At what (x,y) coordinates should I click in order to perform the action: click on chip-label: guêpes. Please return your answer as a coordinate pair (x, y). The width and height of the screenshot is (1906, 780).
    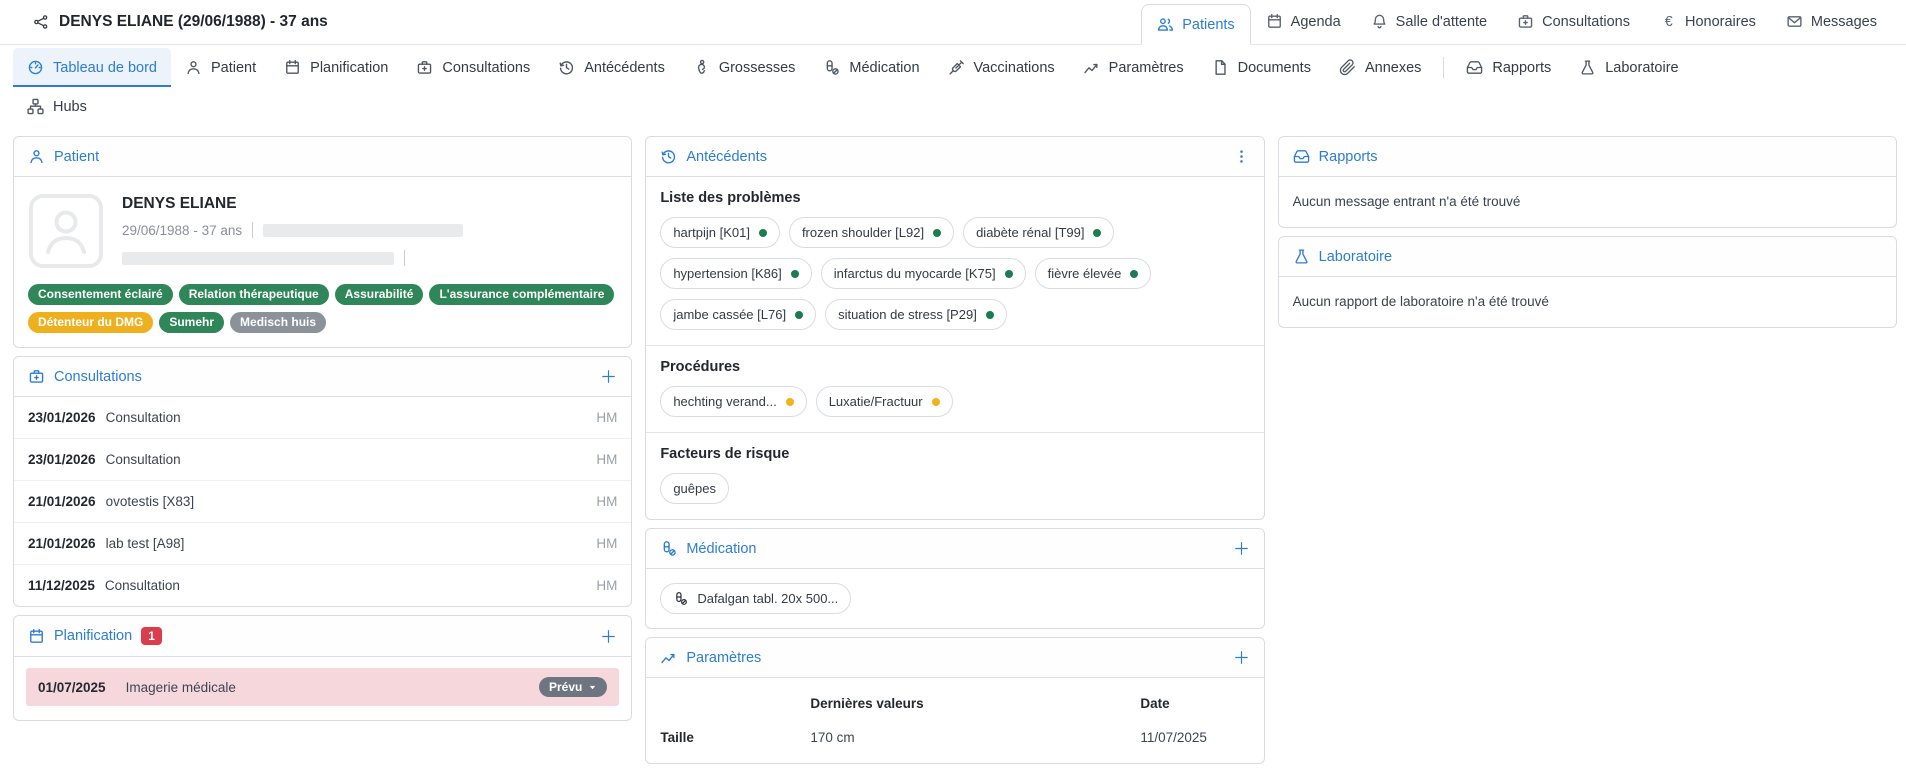
    Looking at the image, I should click on (694, 488).